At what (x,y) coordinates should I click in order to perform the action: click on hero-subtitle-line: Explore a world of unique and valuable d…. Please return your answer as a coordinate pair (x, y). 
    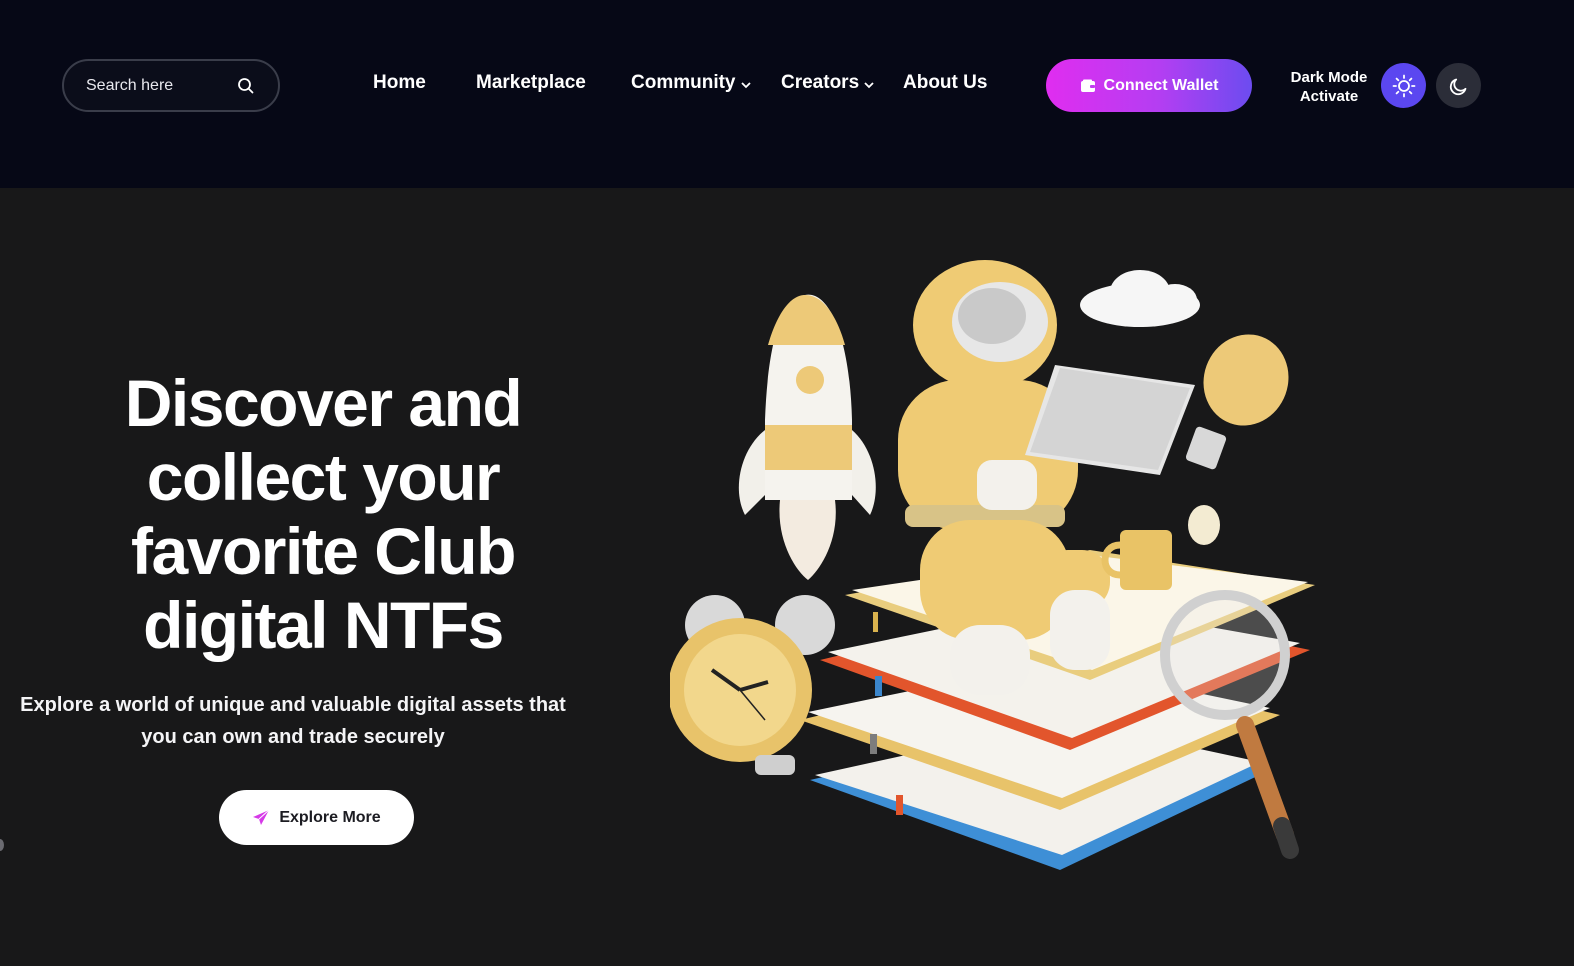
    Looking at the image, I should click on (293, 705).